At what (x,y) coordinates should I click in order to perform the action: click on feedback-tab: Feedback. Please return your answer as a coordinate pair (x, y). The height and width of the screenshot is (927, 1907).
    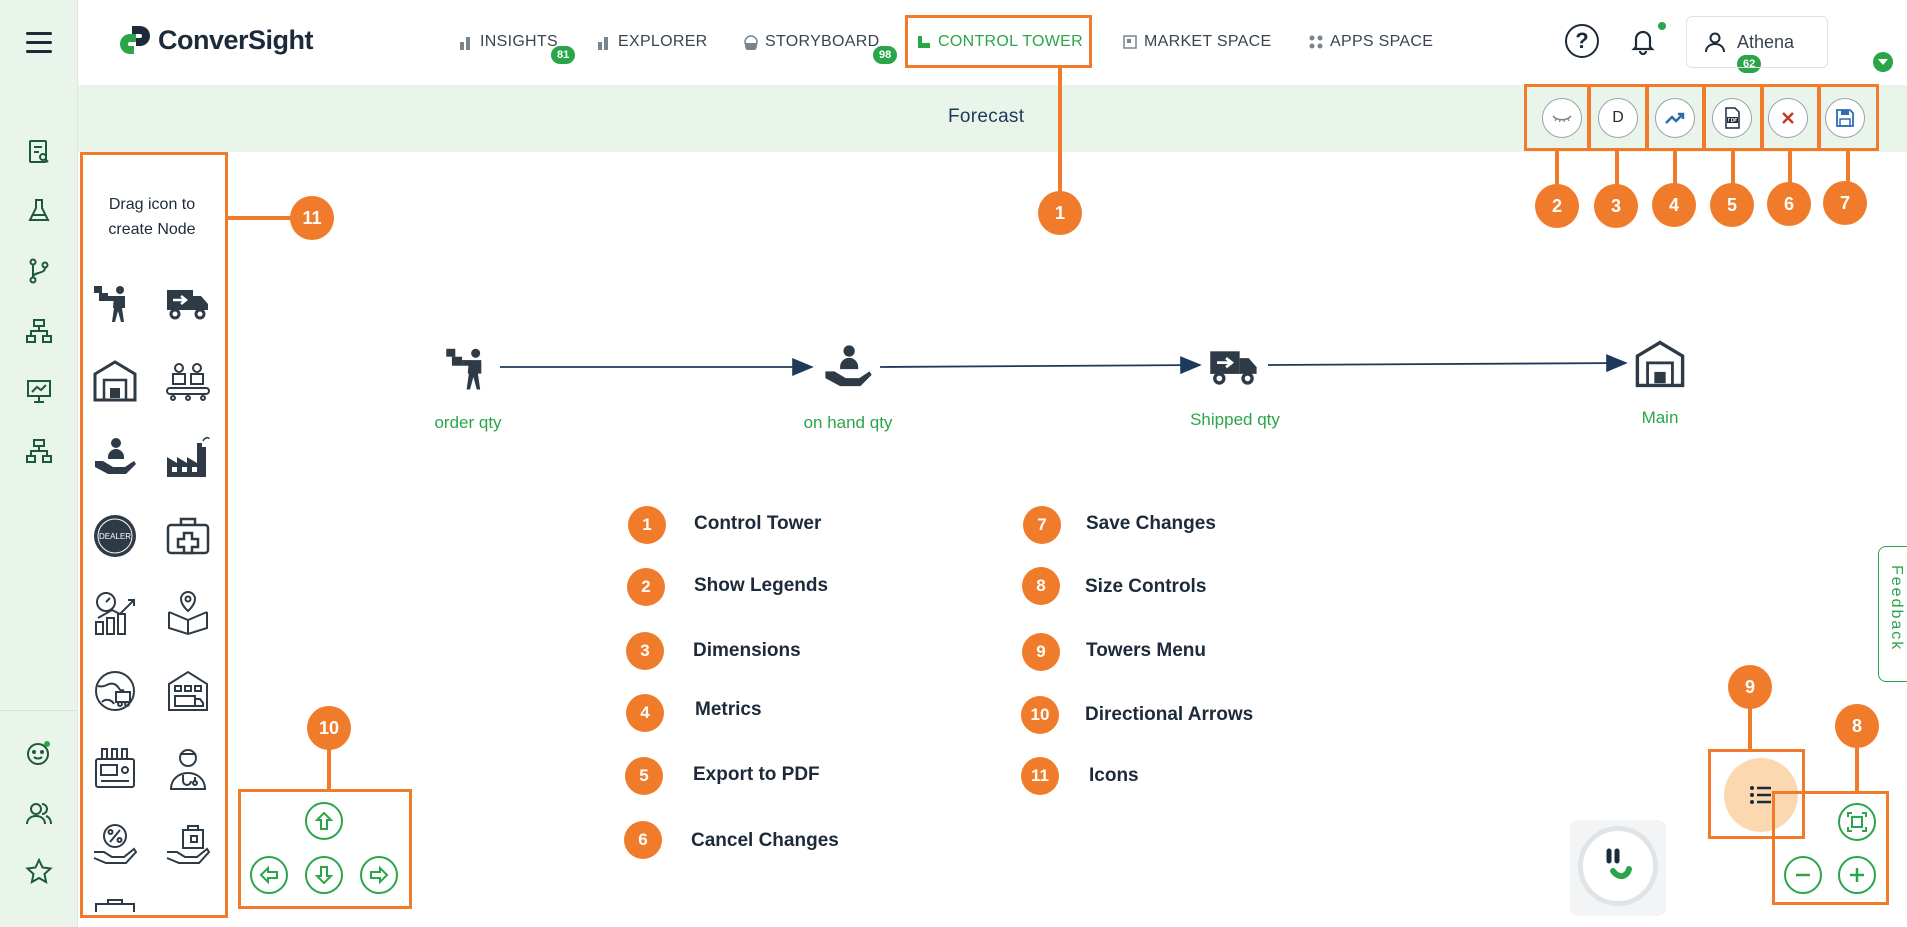
    Looking at the image, I should click on (1892, 614).